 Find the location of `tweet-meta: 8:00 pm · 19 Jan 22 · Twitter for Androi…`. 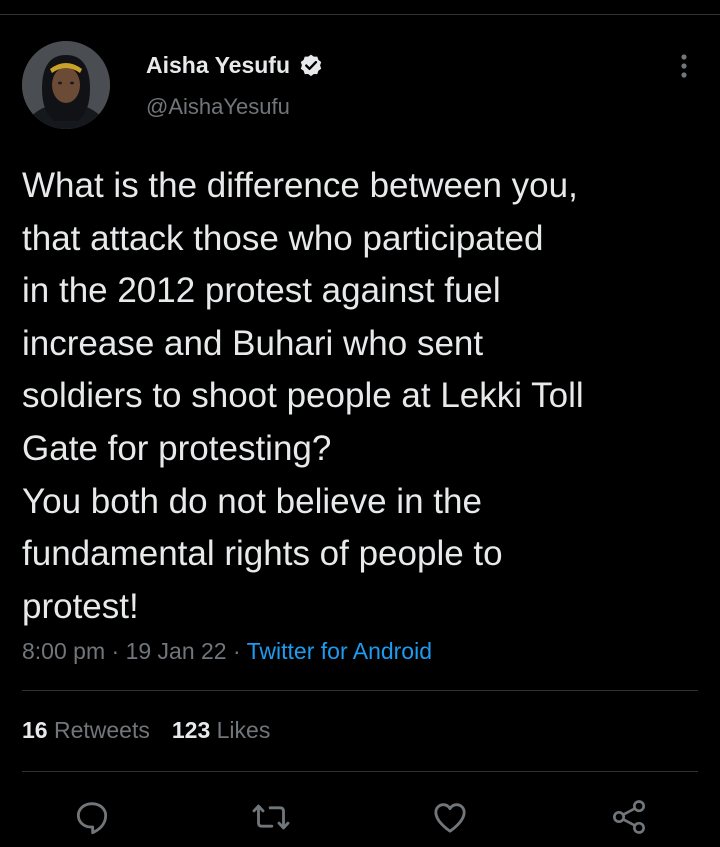

tweet-meta: 8:00 pm · 19 Jan 22 · Twitter for Androi… is located at coordinates (227, 651).